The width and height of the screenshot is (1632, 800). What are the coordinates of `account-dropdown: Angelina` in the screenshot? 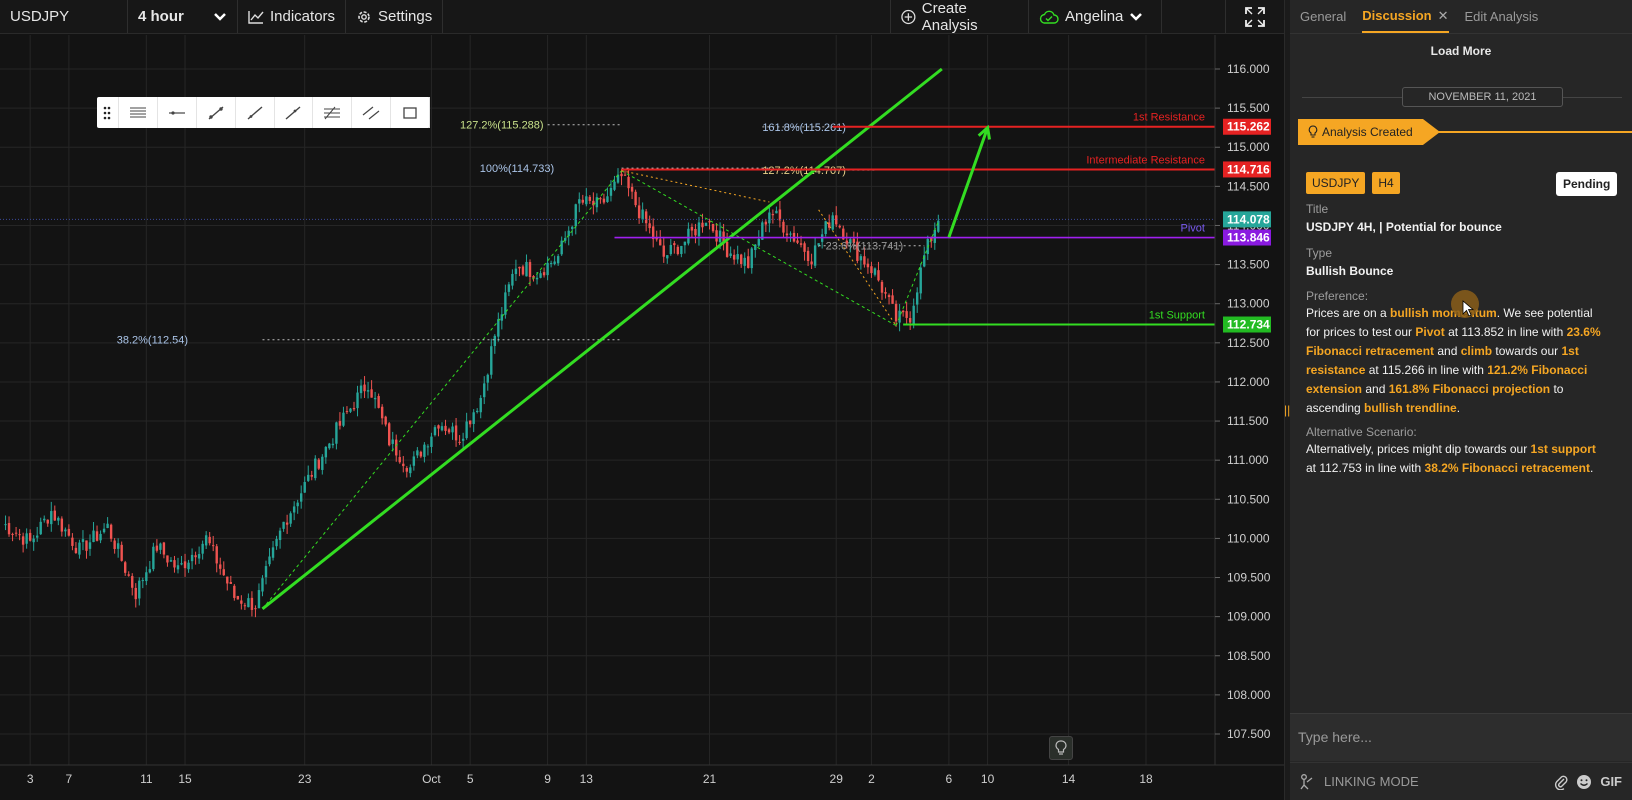 It's located at (1095, 16).